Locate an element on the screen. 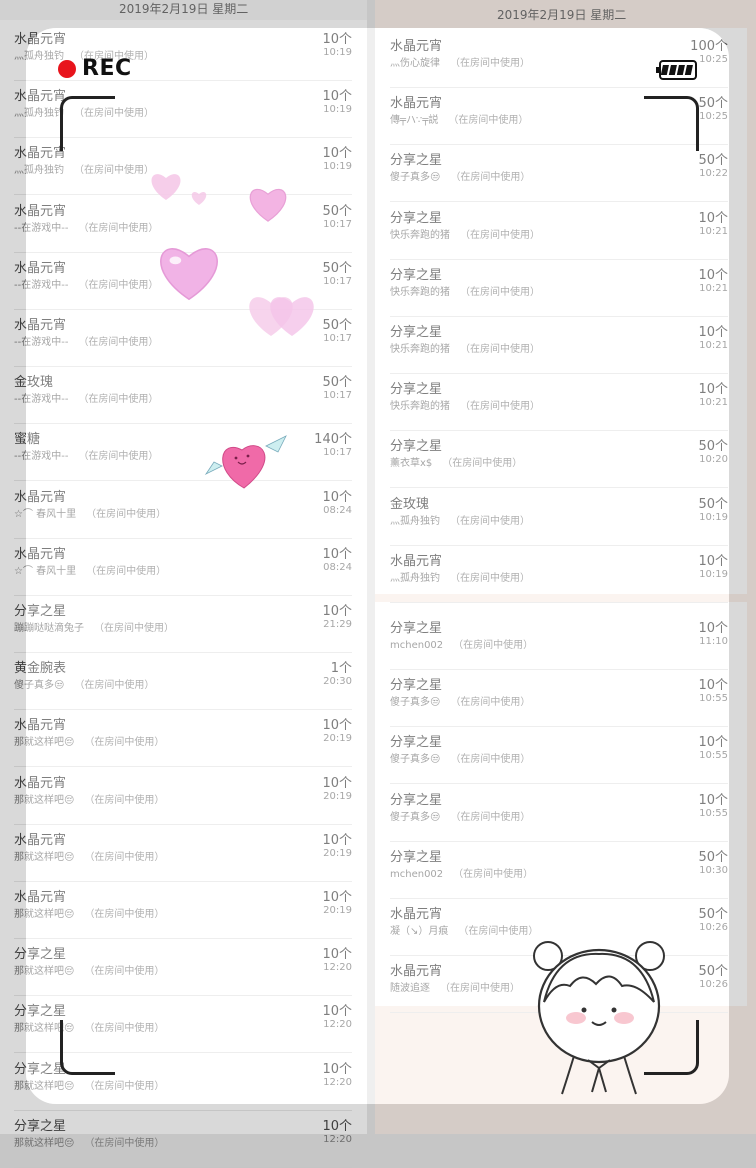 The height and width of the screenshot is (1168, 756). list-item: 分享之星 蹦蹦哒哒滴兔子 （在房间中使用） 10个 21:29 is located at coordinates (183, 624).